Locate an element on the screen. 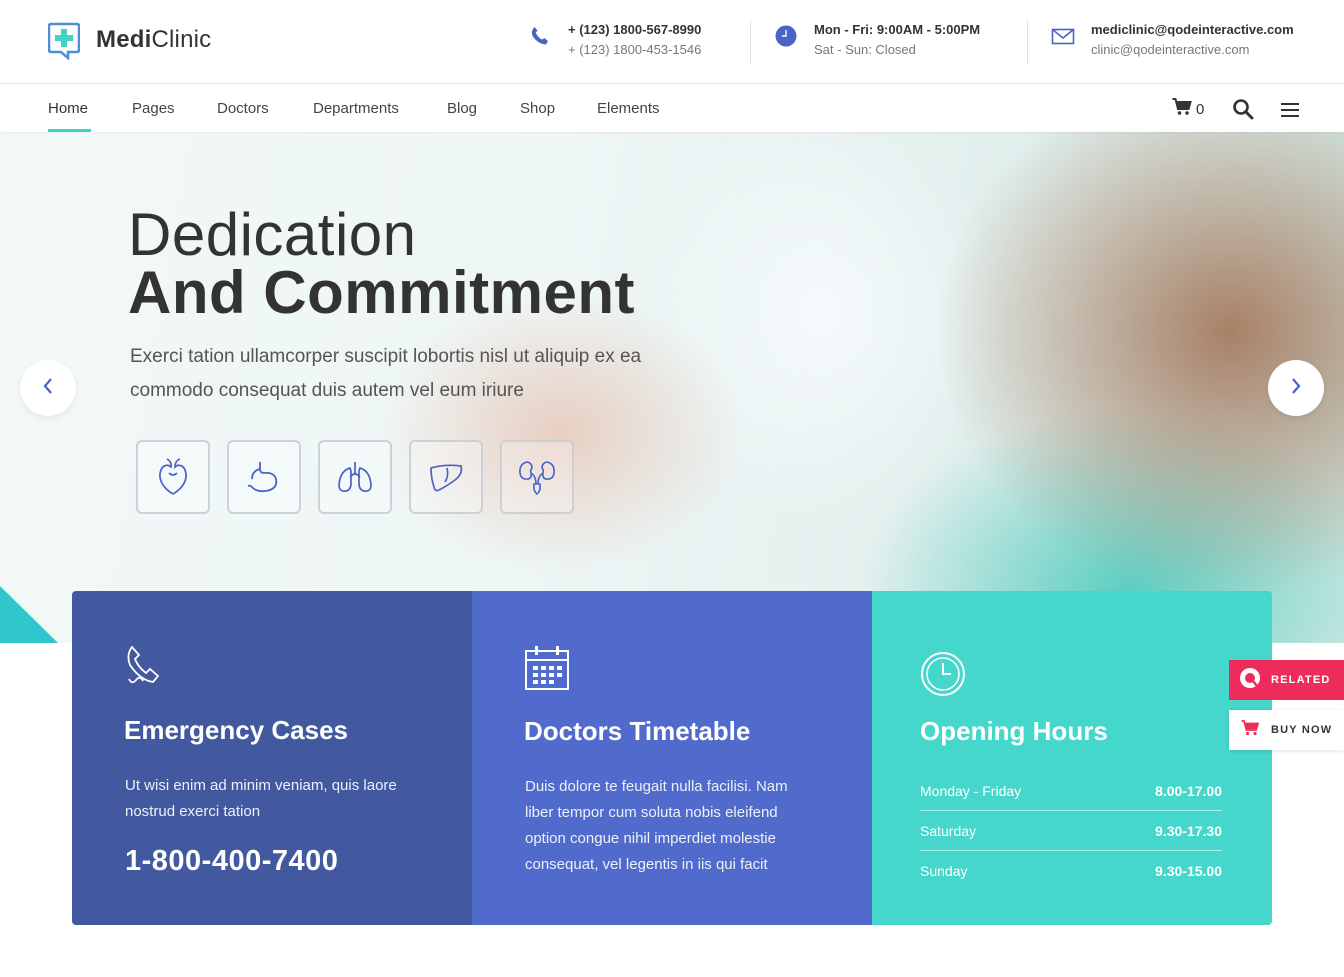 The image size is (1344, 977). mail-icon is located at coordinates (1063, 36).